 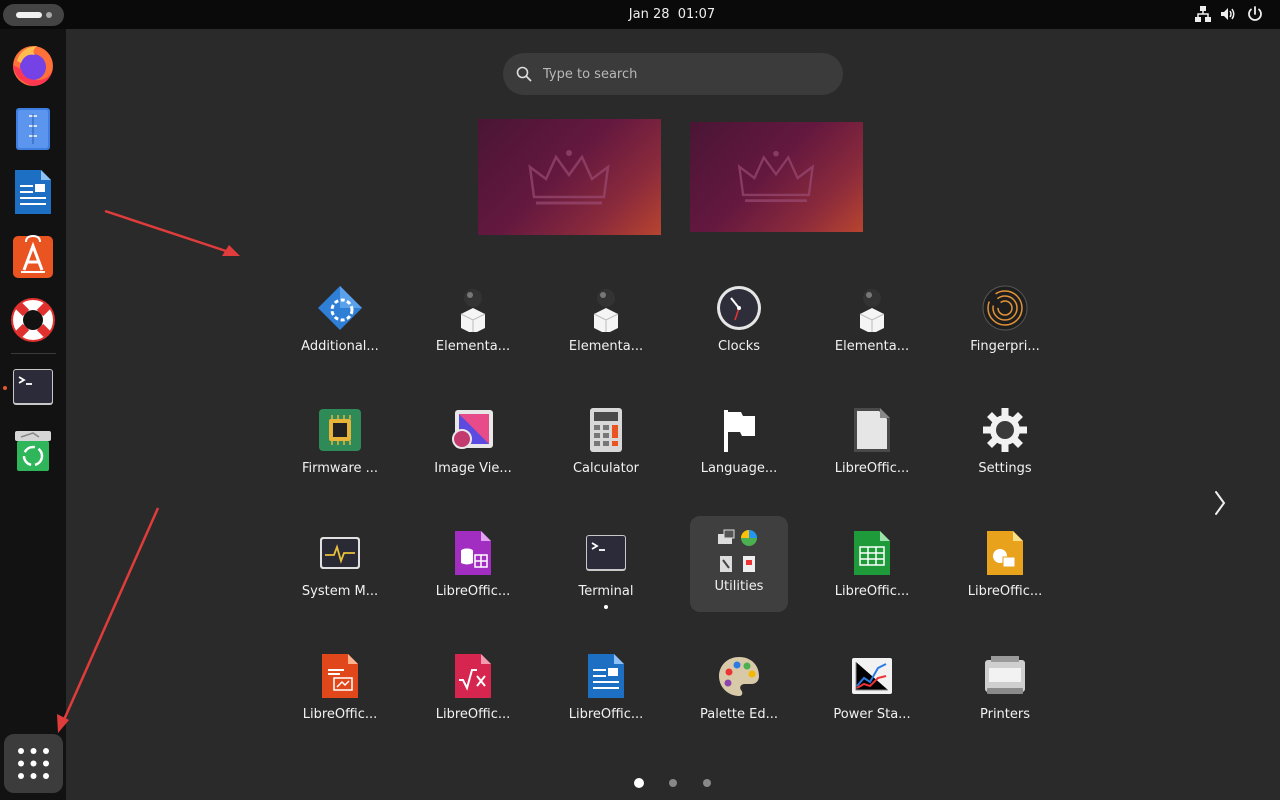 I want to click on app-tile: Printers, so click(x=1005, y=694).